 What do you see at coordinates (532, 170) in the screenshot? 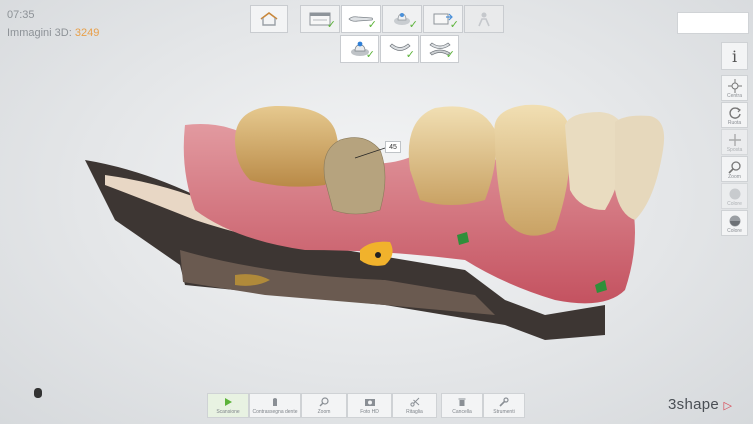
I see `tooth-canine` at bounding box center [532, 170].